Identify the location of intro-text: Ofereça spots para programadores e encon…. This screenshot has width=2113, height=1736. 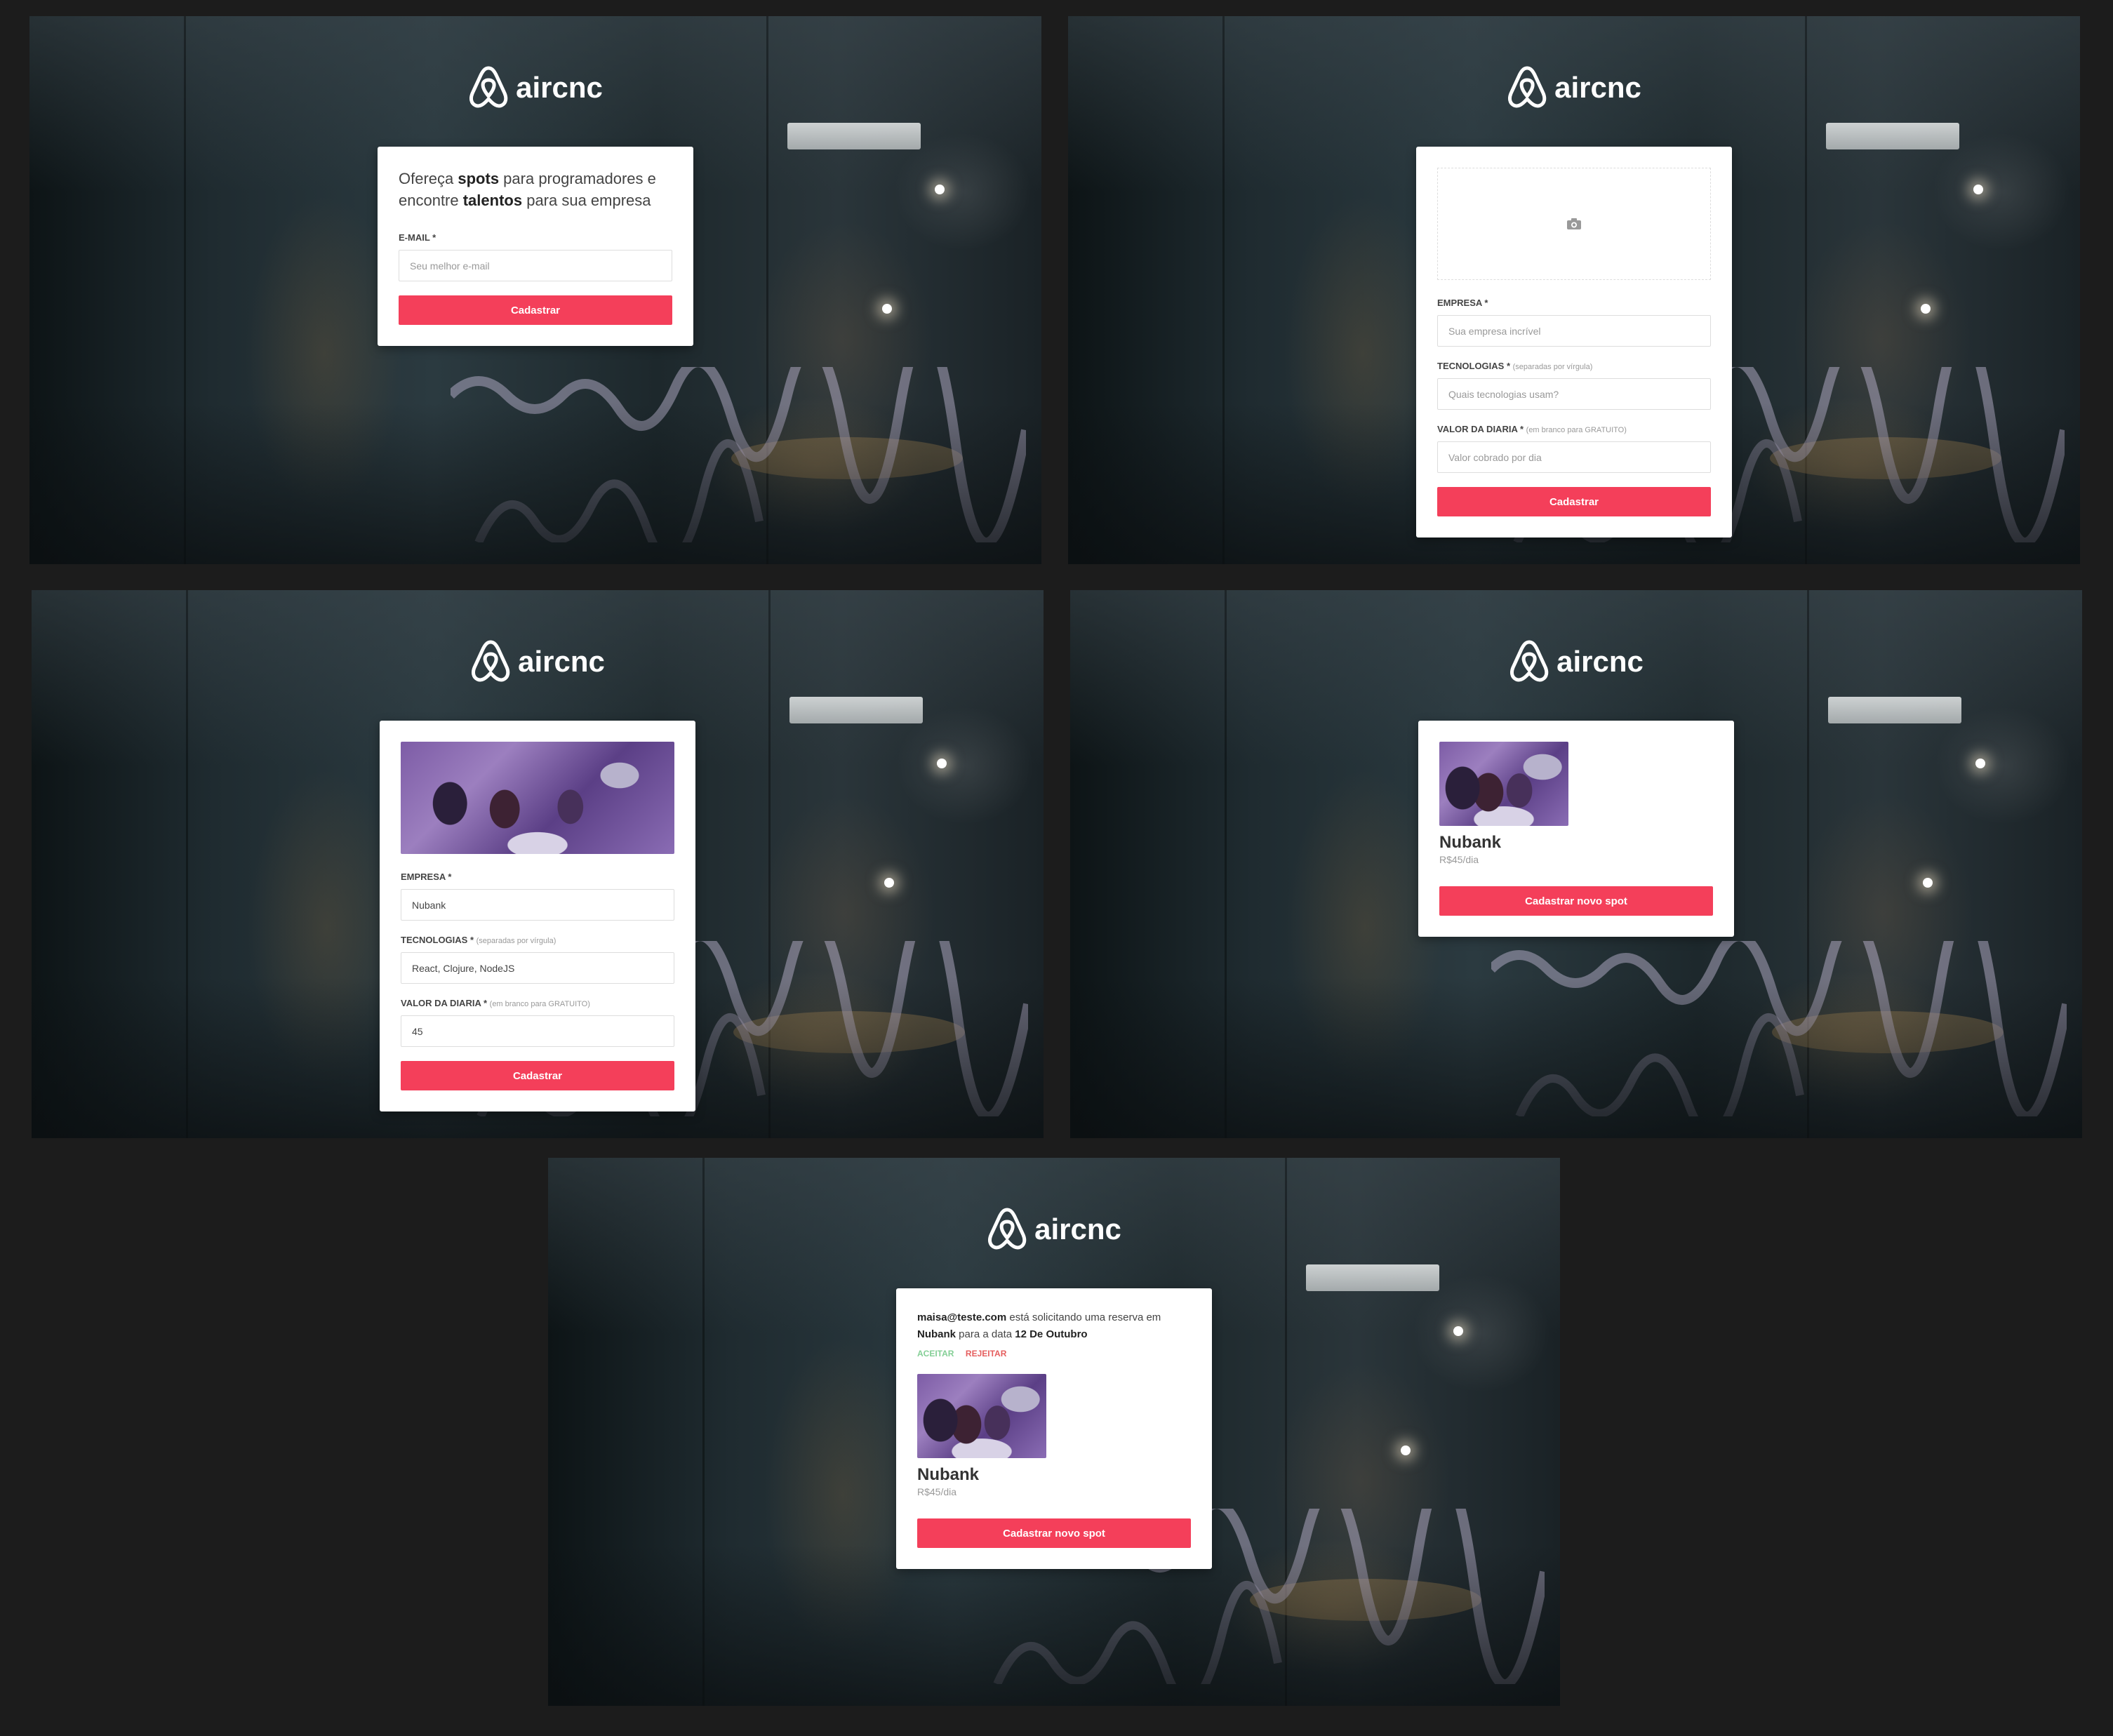
(527, 189).